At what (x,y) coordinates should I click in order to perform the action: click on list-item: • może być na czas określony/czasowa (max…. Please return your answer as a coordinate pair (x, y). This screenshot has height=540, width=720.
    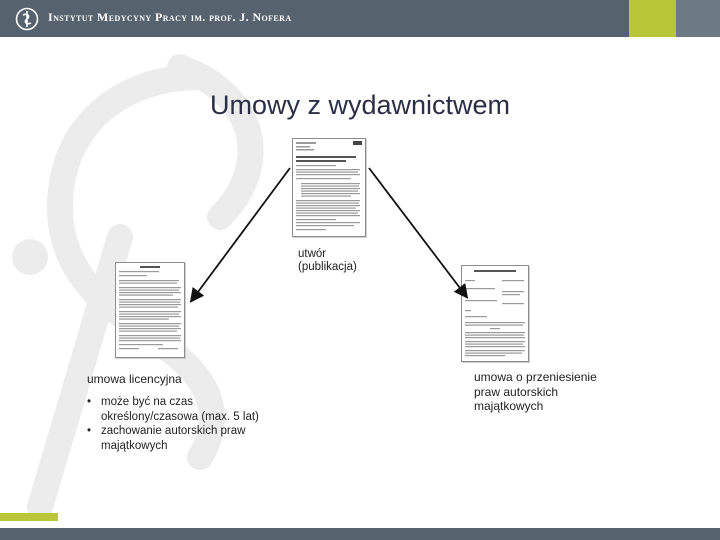
    Looking at the image, I should click on (174, 409).